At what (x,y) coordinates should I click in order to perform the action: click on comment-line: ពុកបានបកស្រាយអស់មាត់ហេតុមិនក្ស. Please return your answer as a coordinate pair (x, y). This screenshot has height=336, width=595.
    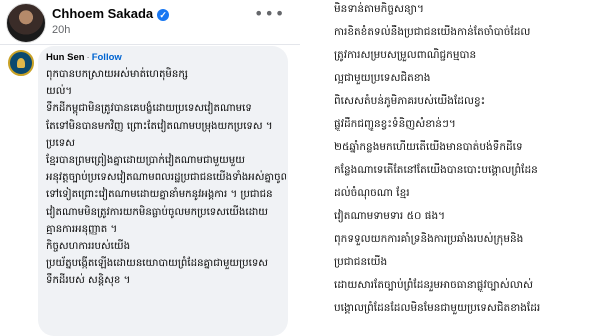
    Looking at the image, I should click on (117, 74).